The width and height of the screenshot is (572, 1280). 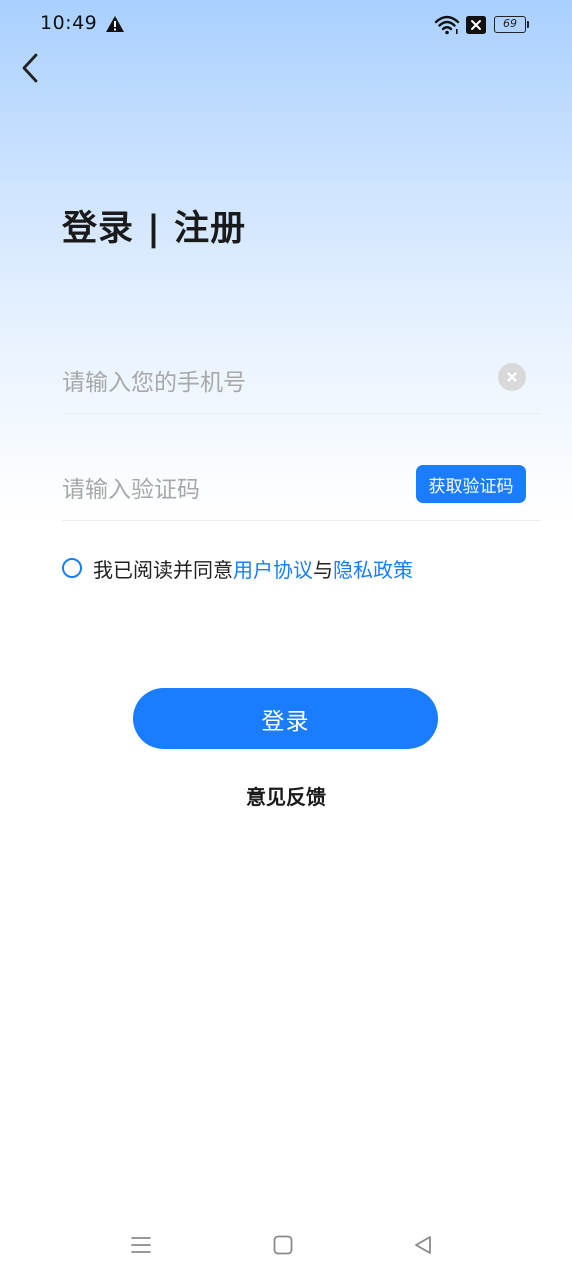 I want to click on page-title: 登录 | 注册, so click(x=154, y=229).